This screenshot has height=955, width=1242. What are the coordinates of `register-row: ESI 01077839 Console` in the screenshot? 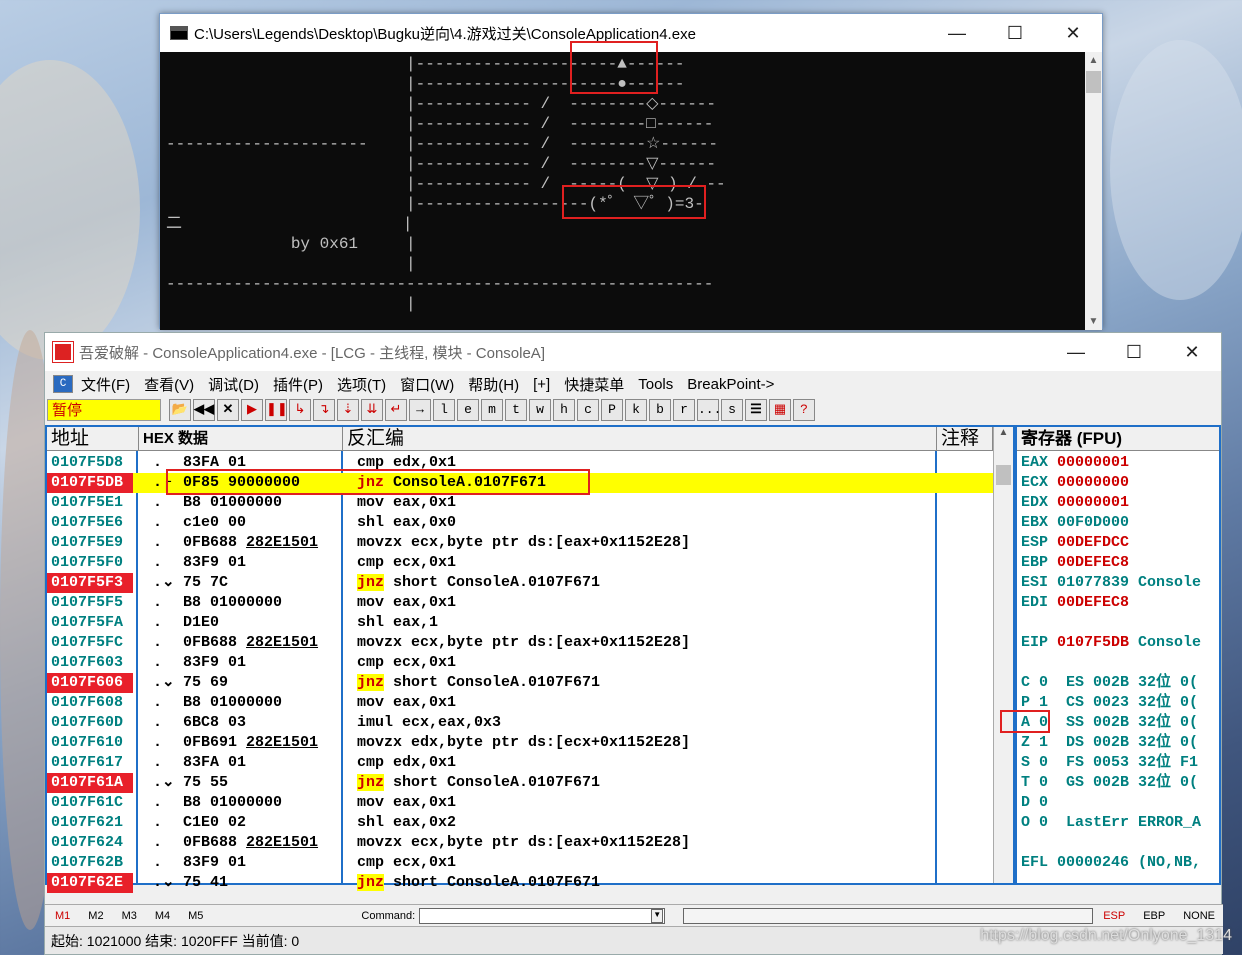 It's located at (1111, 583).